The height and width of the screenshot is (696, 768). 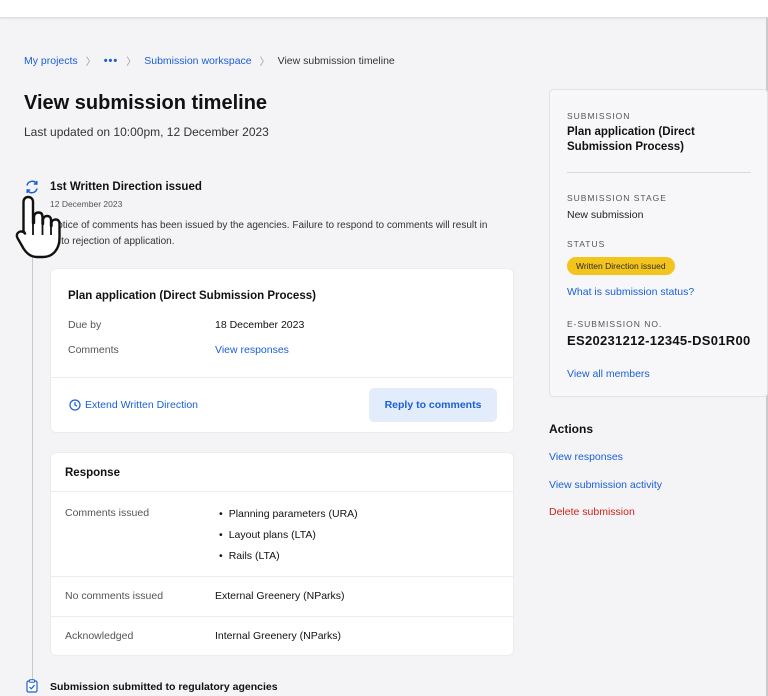 I want to click on list-item: Layout plans (LTA), so click(x=288, y=535).